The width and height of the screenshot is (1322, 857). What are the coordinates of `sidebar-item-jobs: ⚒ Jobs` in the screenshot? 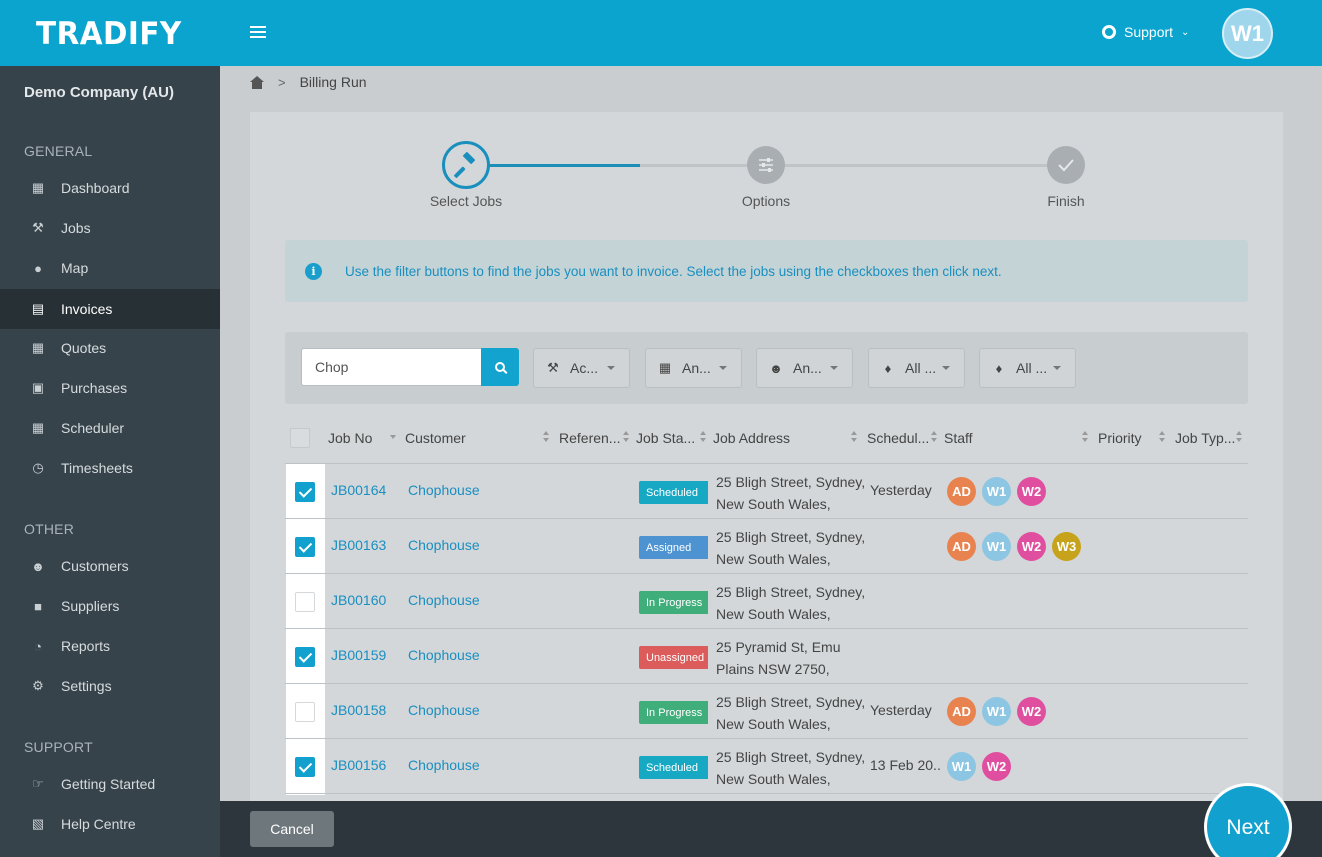 It's located at (110, 228).